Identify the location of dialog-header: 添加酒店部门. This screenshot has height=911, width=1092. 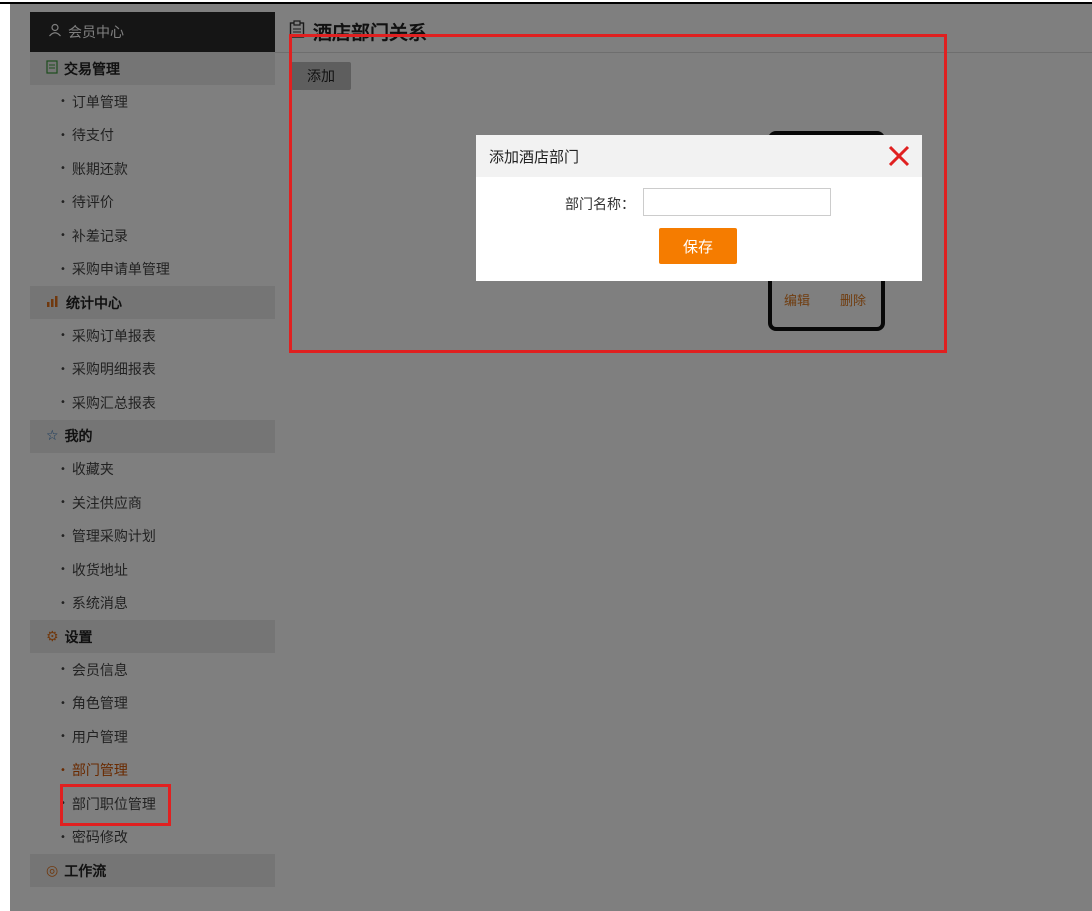
(699, 156).